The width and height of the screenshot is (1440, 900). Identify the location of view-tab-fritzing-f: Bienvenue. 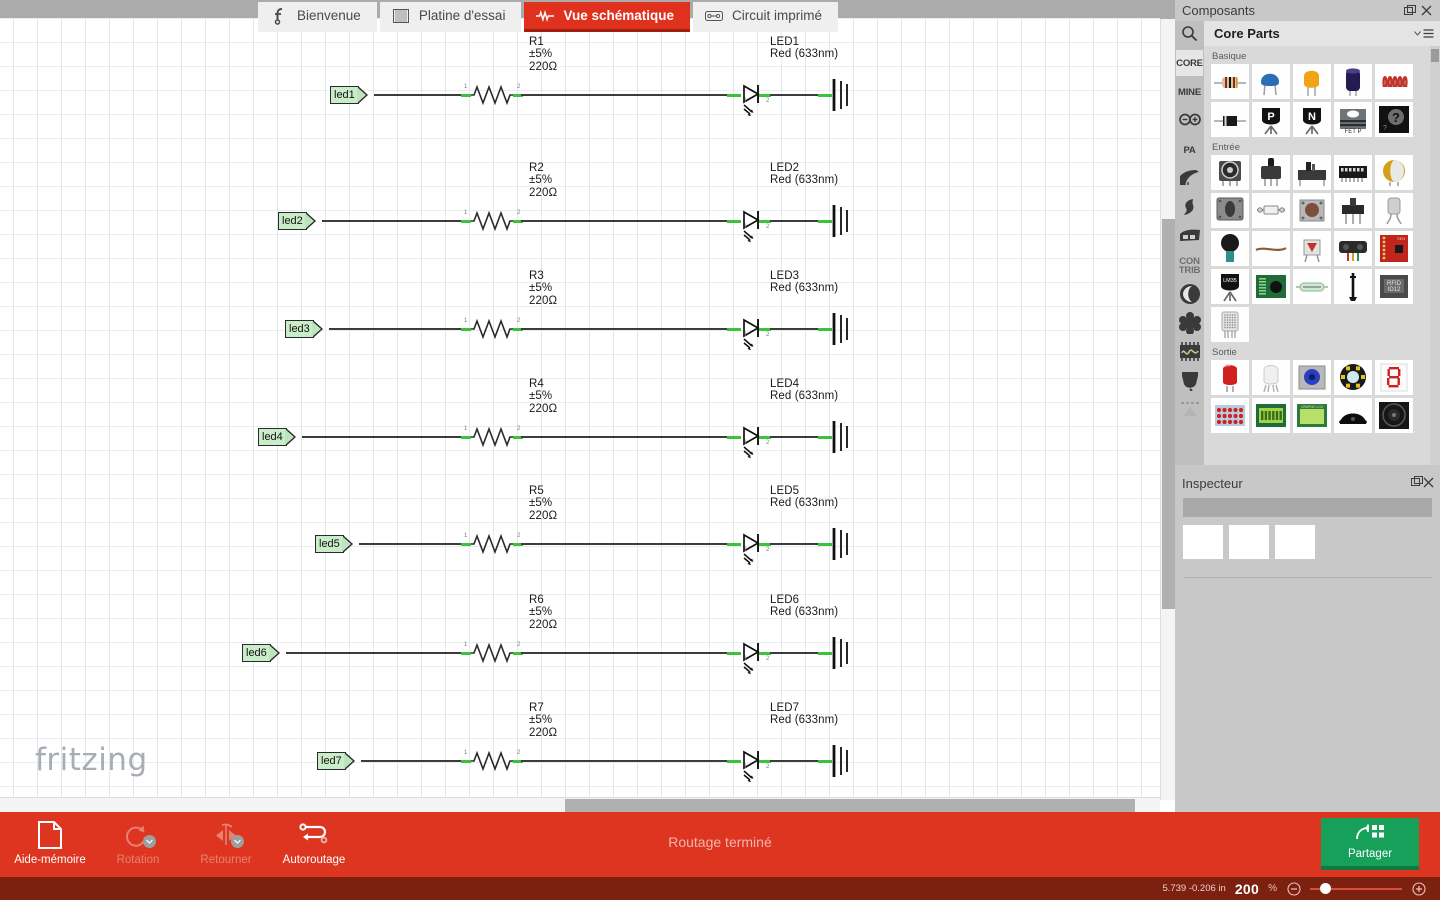
(317, 17).